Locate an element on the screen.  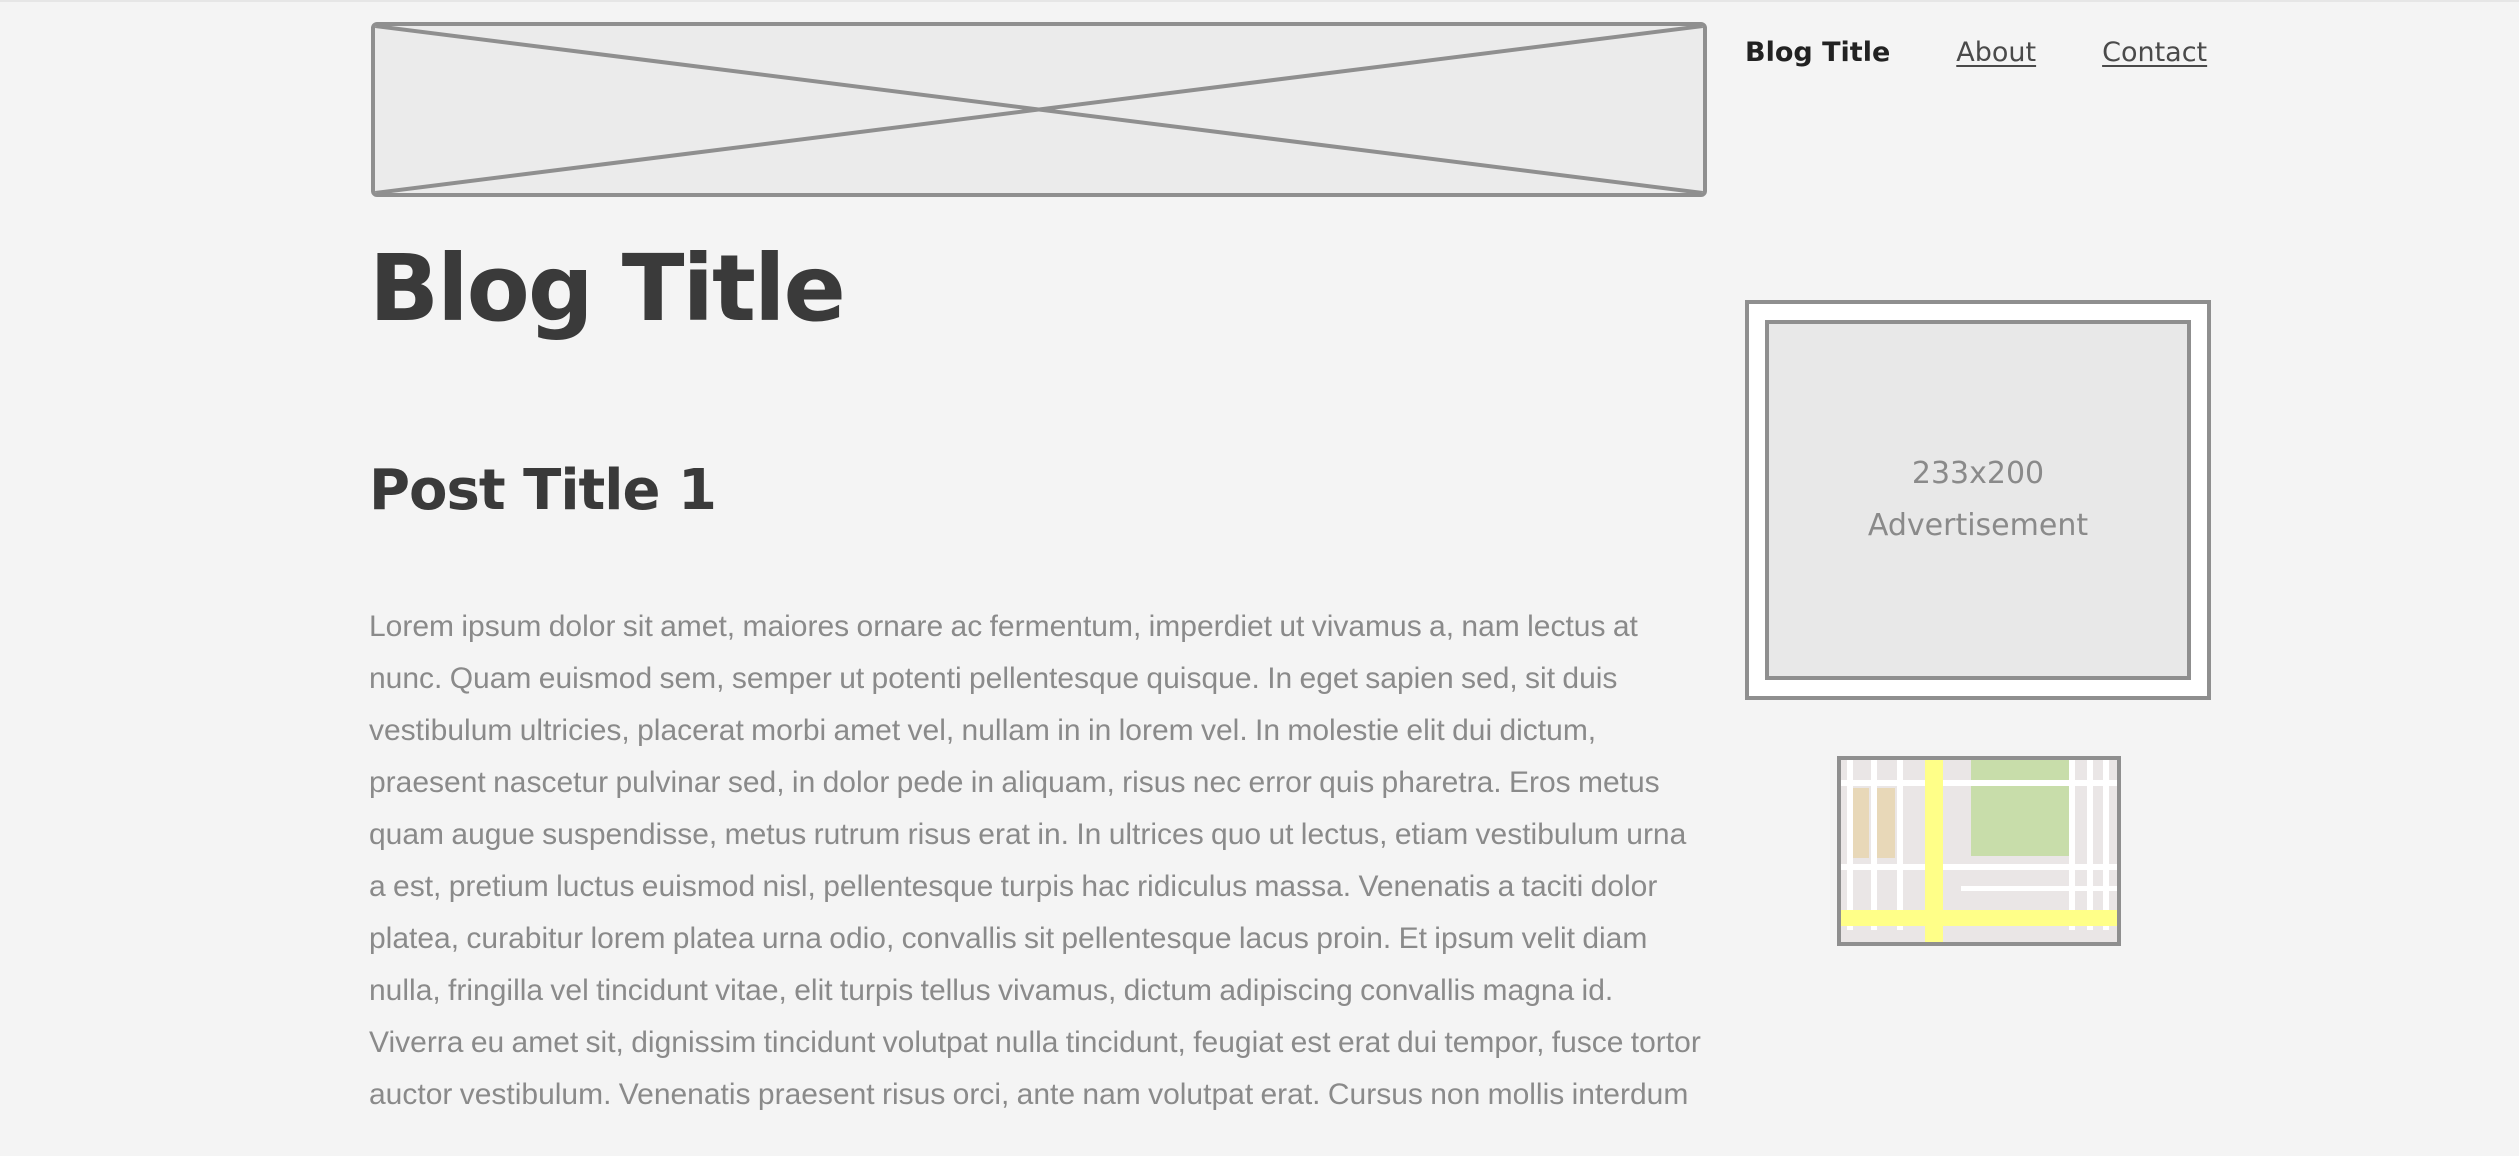
top-navigation: Blog Title About Contact is located at coordinates (2009, 52).